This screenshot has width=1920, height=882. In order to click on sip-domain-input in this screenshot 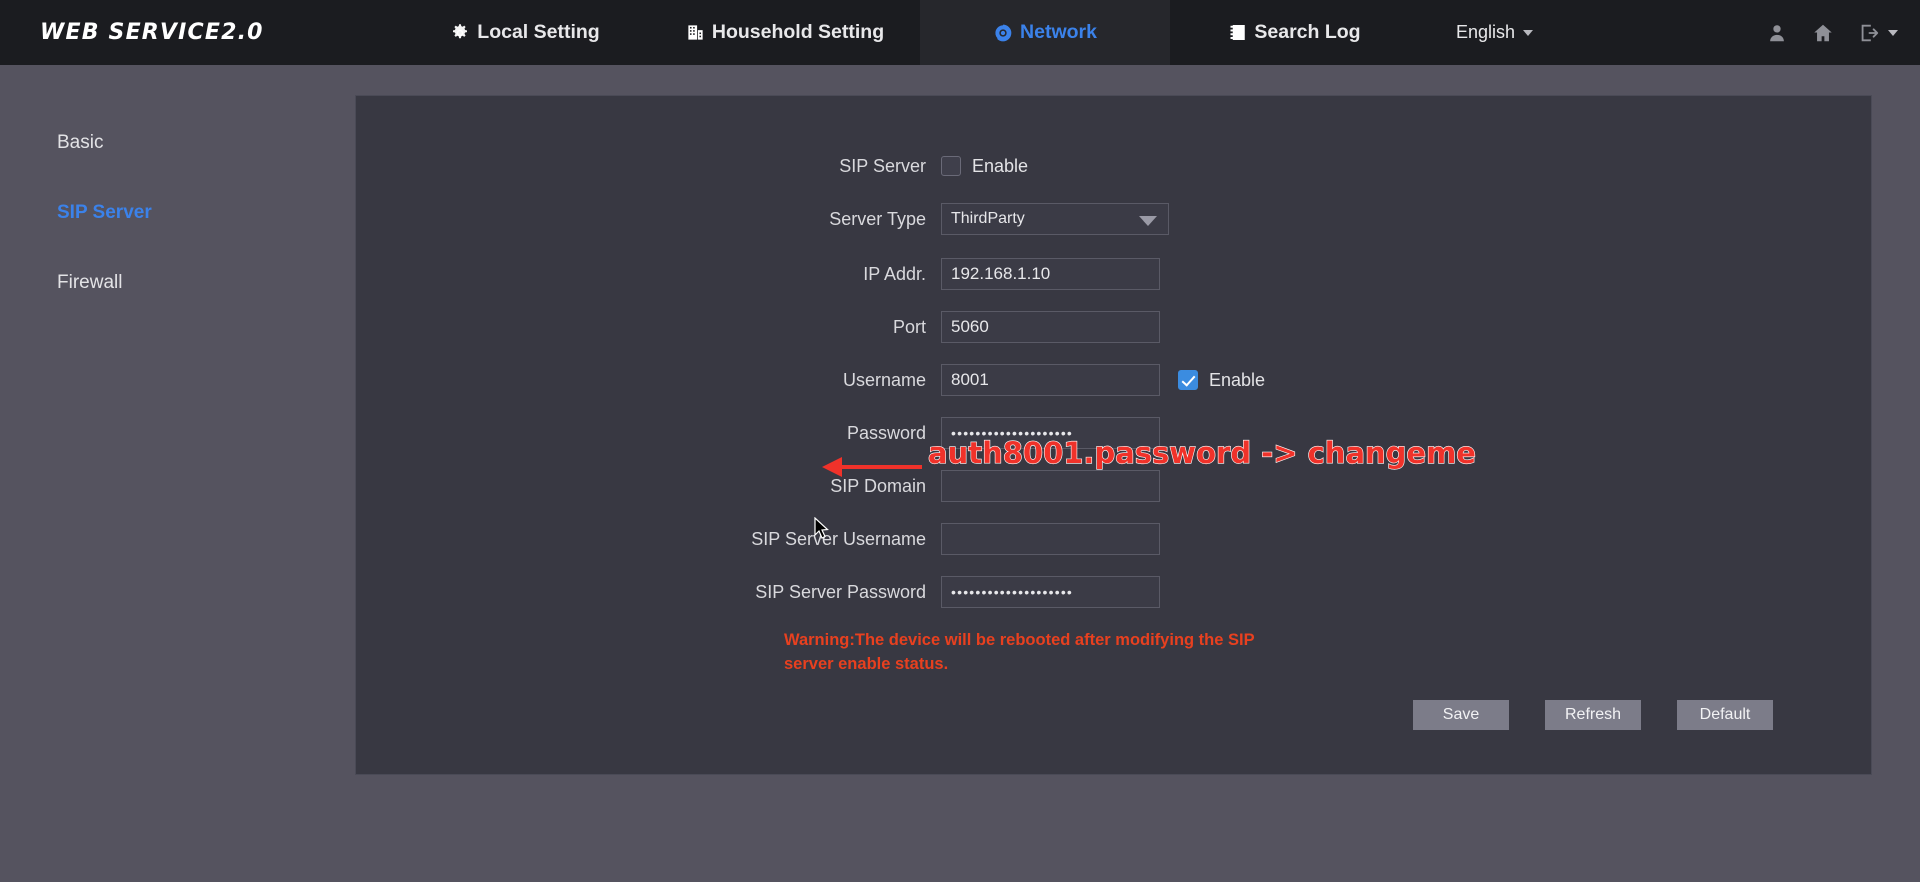, I will do `click(1050, 486)`.